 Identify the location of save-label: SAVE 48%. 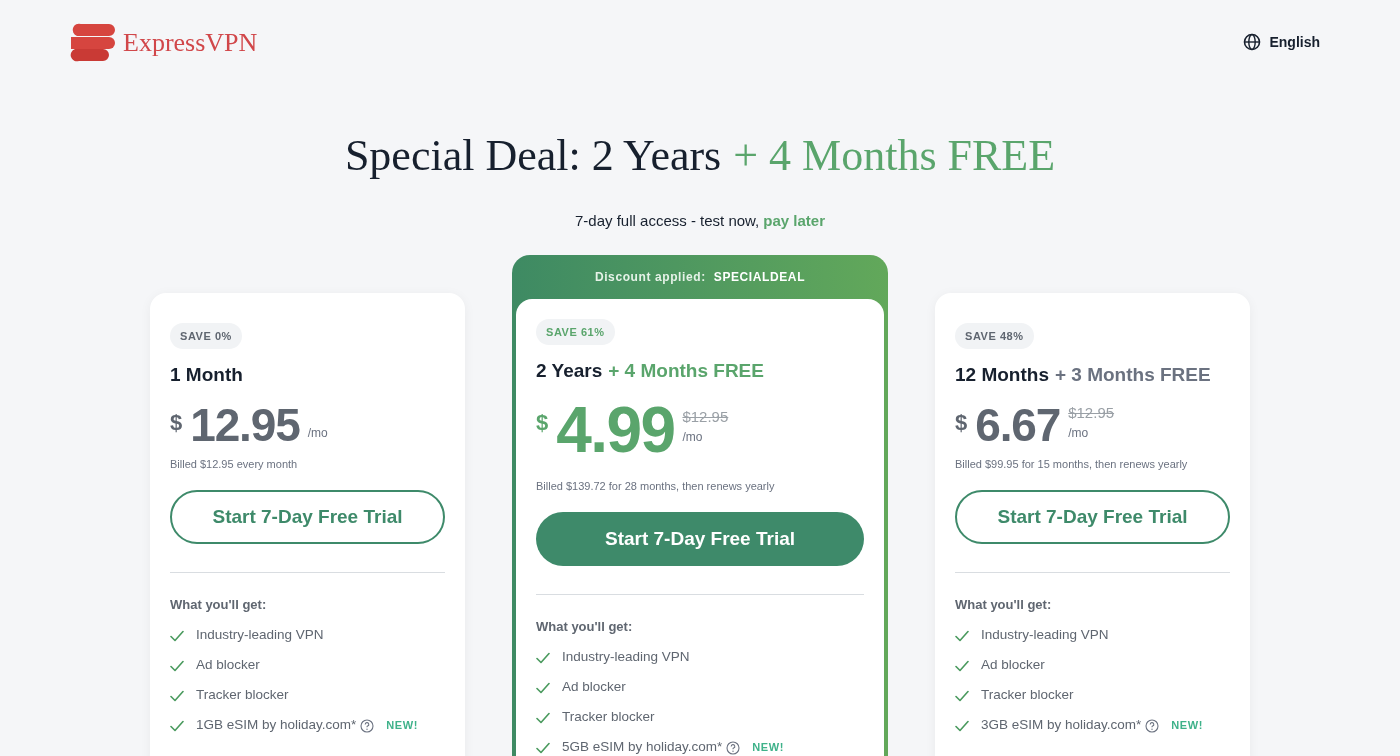
(994, 335).